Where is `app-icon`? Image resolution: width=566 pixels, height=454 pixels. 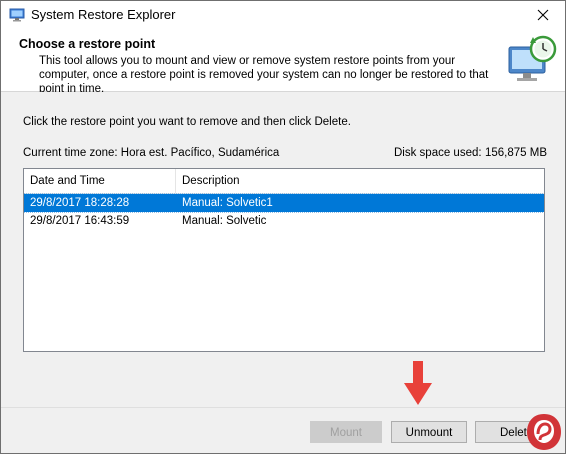
app-icon is located at coordinates (17, 15).